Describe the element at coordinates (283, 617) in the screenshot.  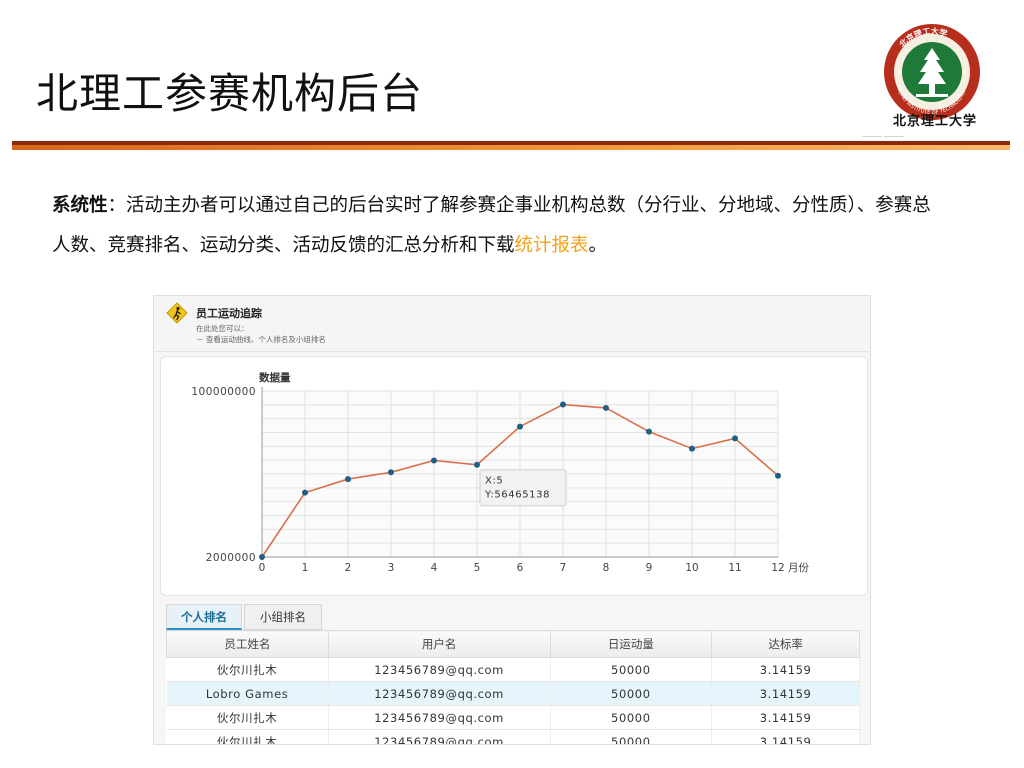
I see `tab-group-ranking: 小组排名` at that location.